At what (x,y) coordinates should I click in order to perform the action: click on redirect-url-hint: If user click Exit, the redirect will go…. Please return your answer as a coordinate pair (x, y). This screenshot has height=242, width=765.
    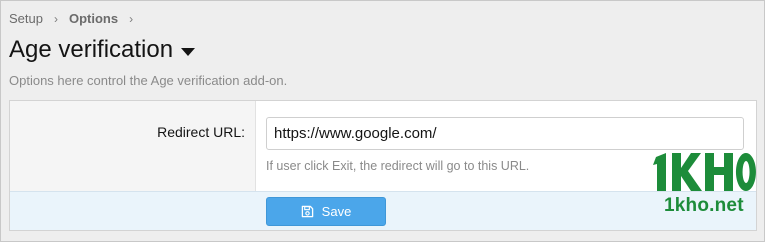
    Looking at the image, I should click on (398, 166).